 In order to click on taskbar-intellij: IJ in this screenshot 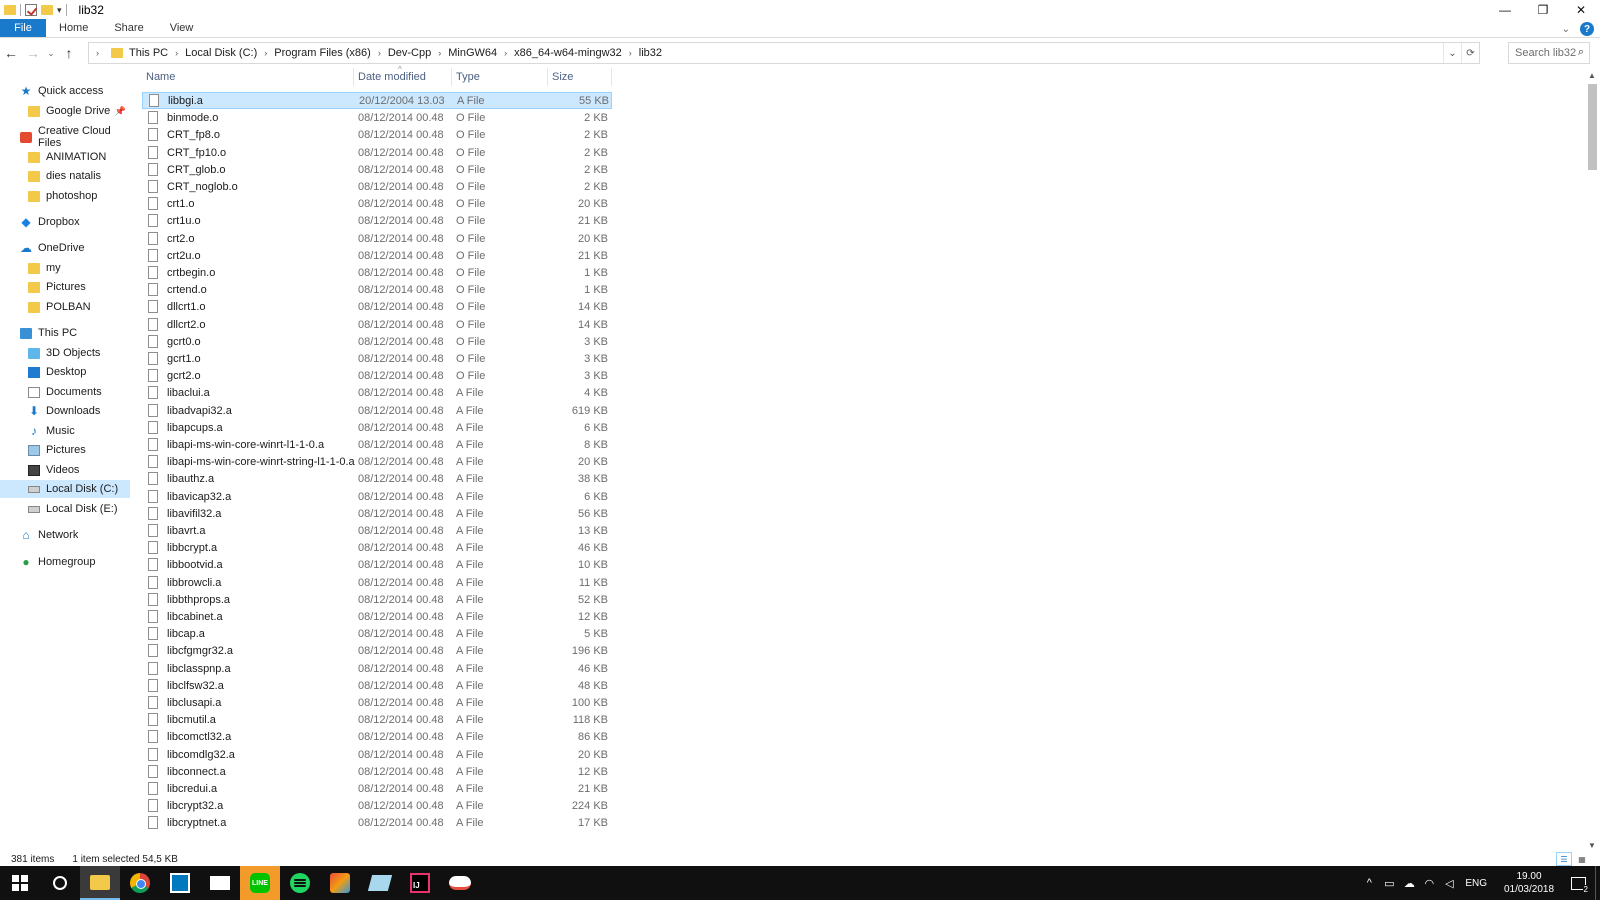, I will do `click(420, 883)`.